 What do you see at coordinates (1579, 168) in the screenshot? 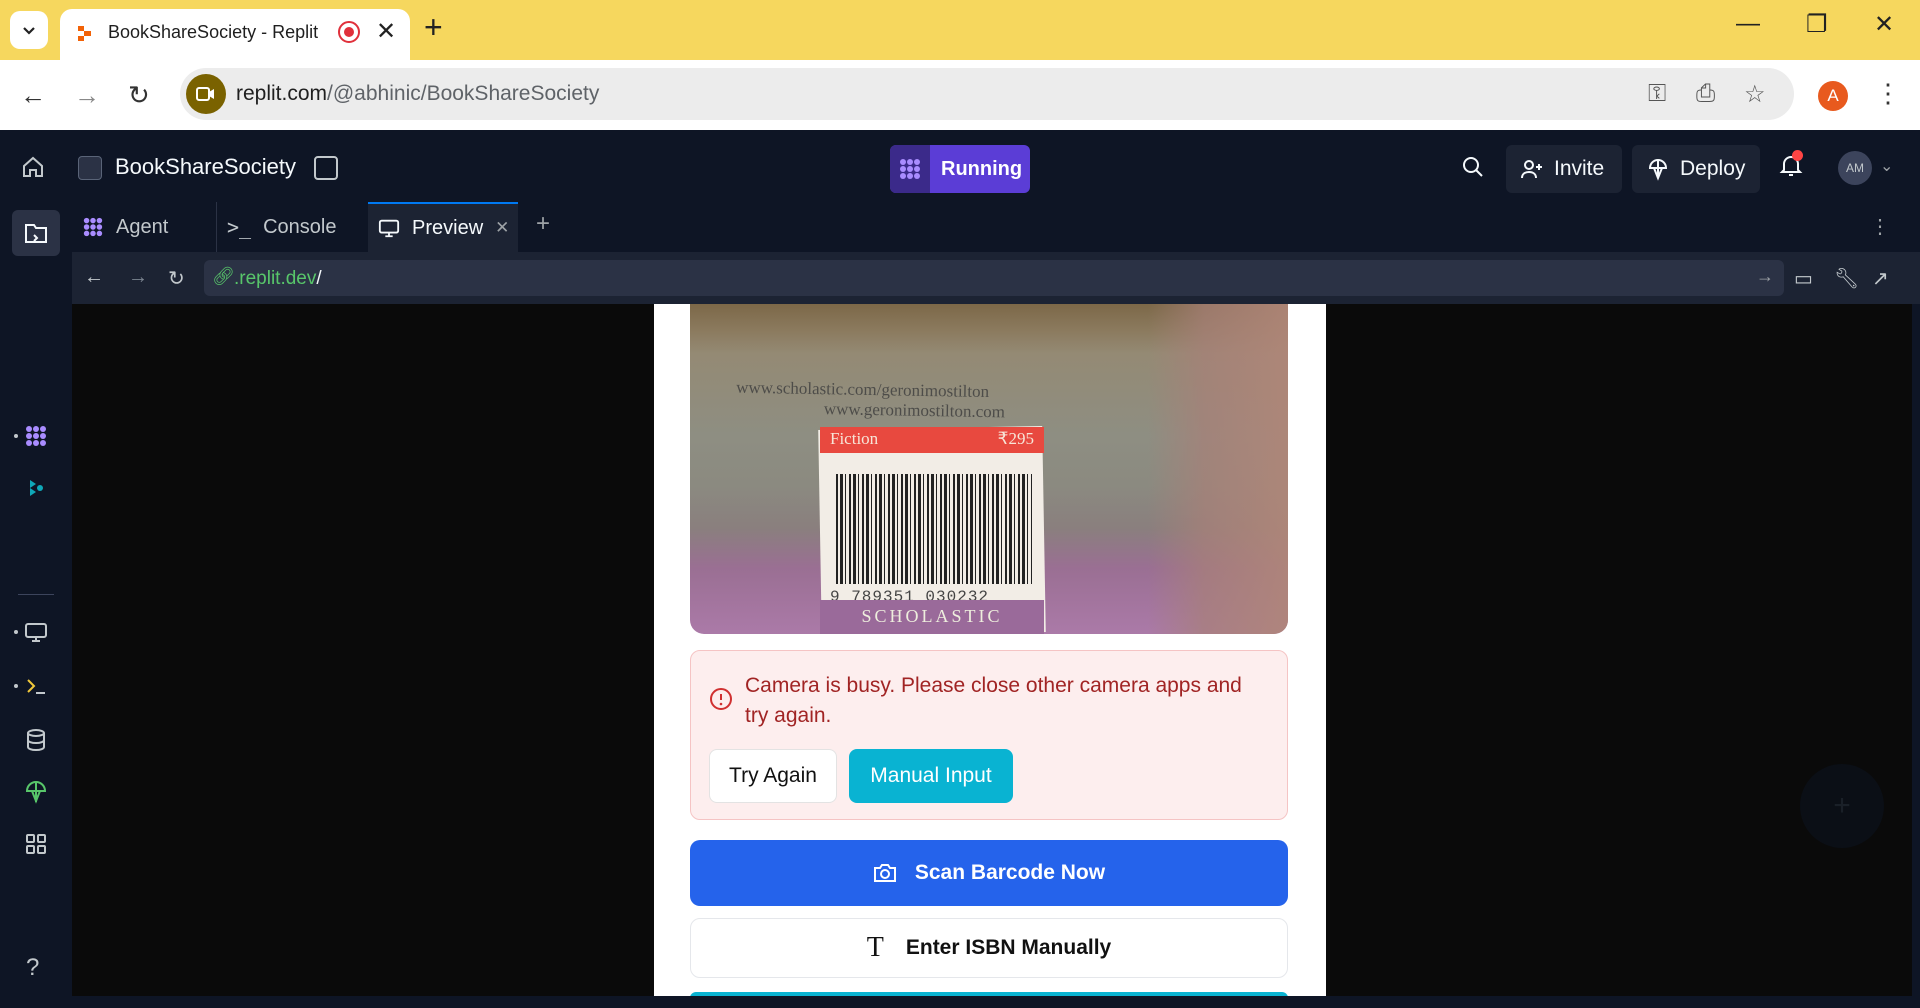
I see `invite-label: Invite` at bounding box center [1579, 168].